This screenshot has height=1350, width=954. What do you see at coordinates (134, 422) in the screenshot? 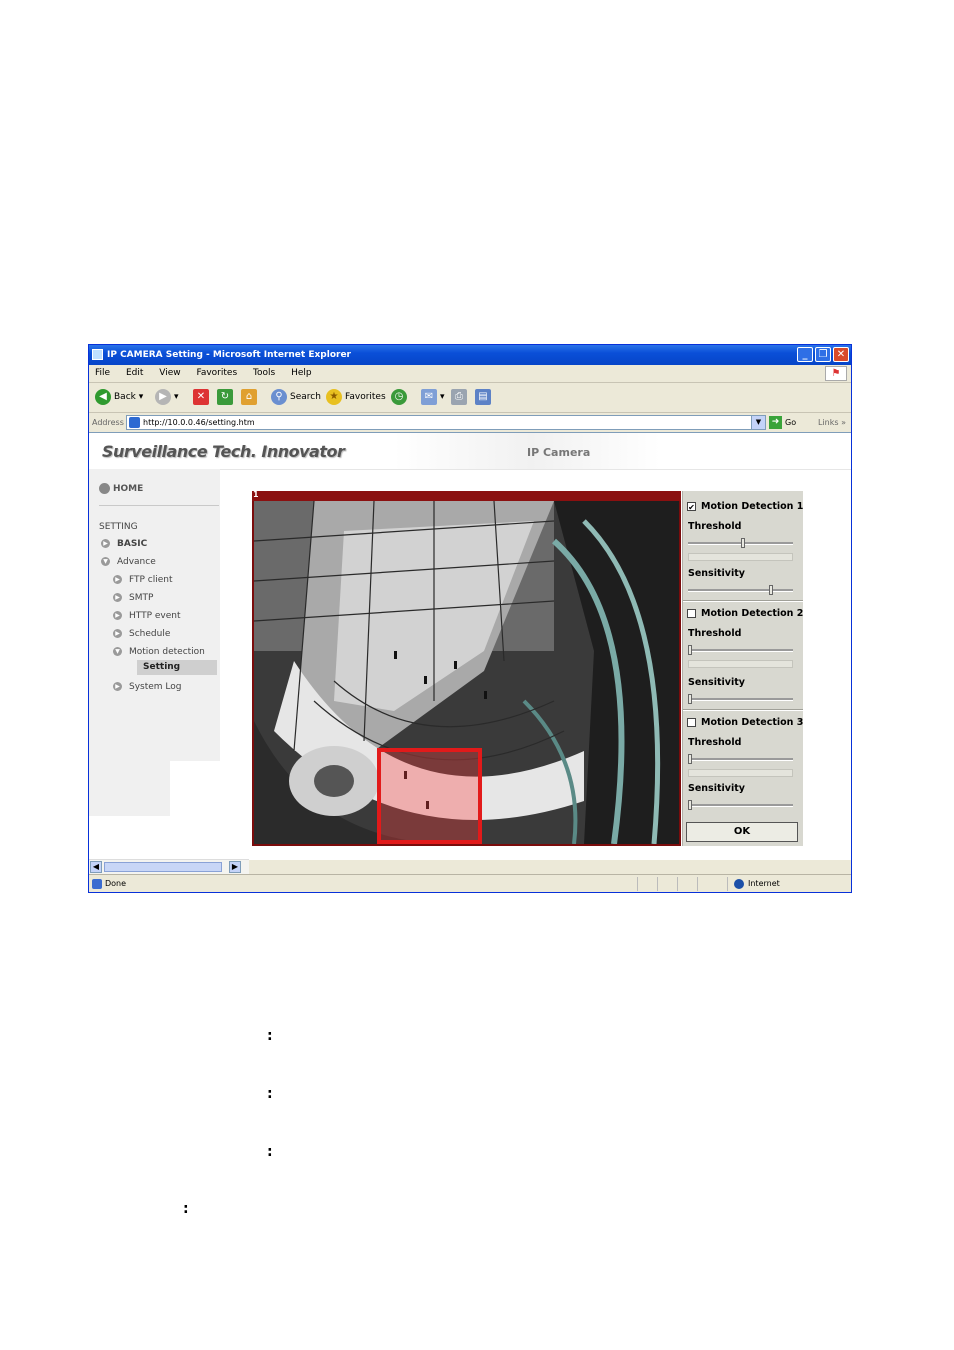
I see `page-icon` at bounding box center [134, 422].